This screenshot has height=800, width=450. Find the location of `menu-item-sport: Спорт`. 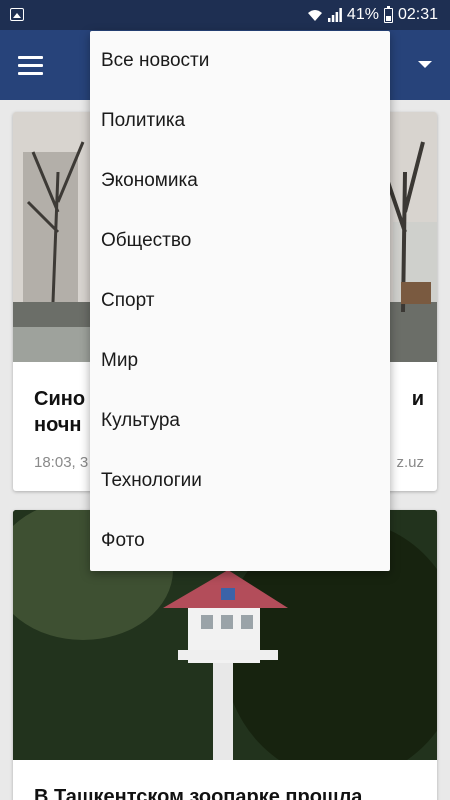

menu-item-sport: Спорт is located at coordinates (240, 301).